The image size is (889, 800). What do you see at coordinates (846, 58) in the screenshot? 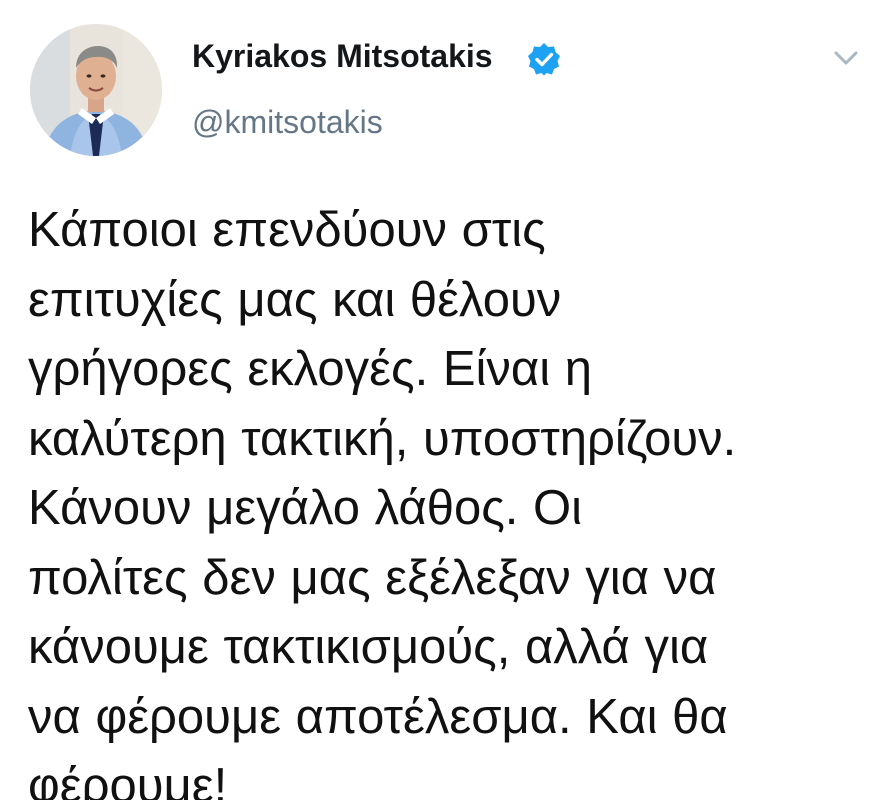
I see `chevron-down-icon` at bounding box center [846, 58].